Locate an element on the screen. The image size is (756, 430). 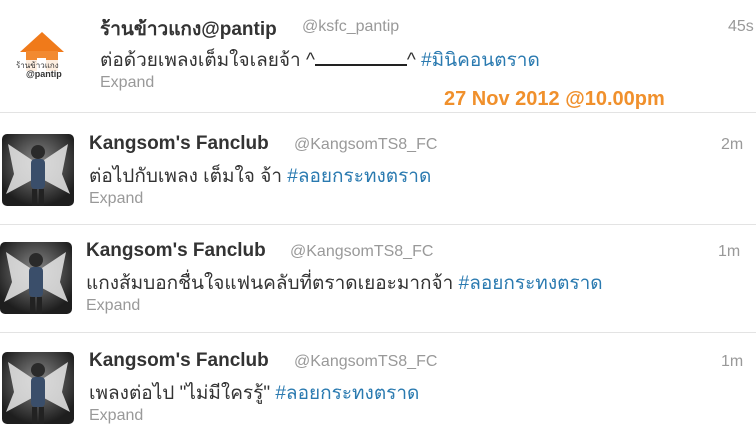
tweet-author-name: ร้านข้าวแกง@pantip is located at coordinates (188, 29).